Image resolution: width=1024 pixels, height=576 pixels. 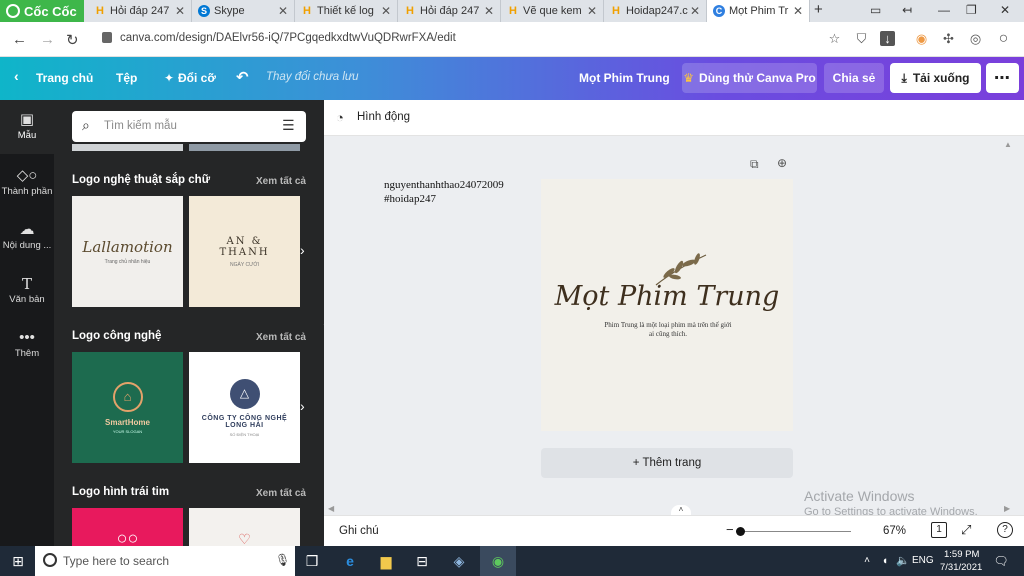 I want to click on cast-icon: ▭, so click(x=875, y=10).